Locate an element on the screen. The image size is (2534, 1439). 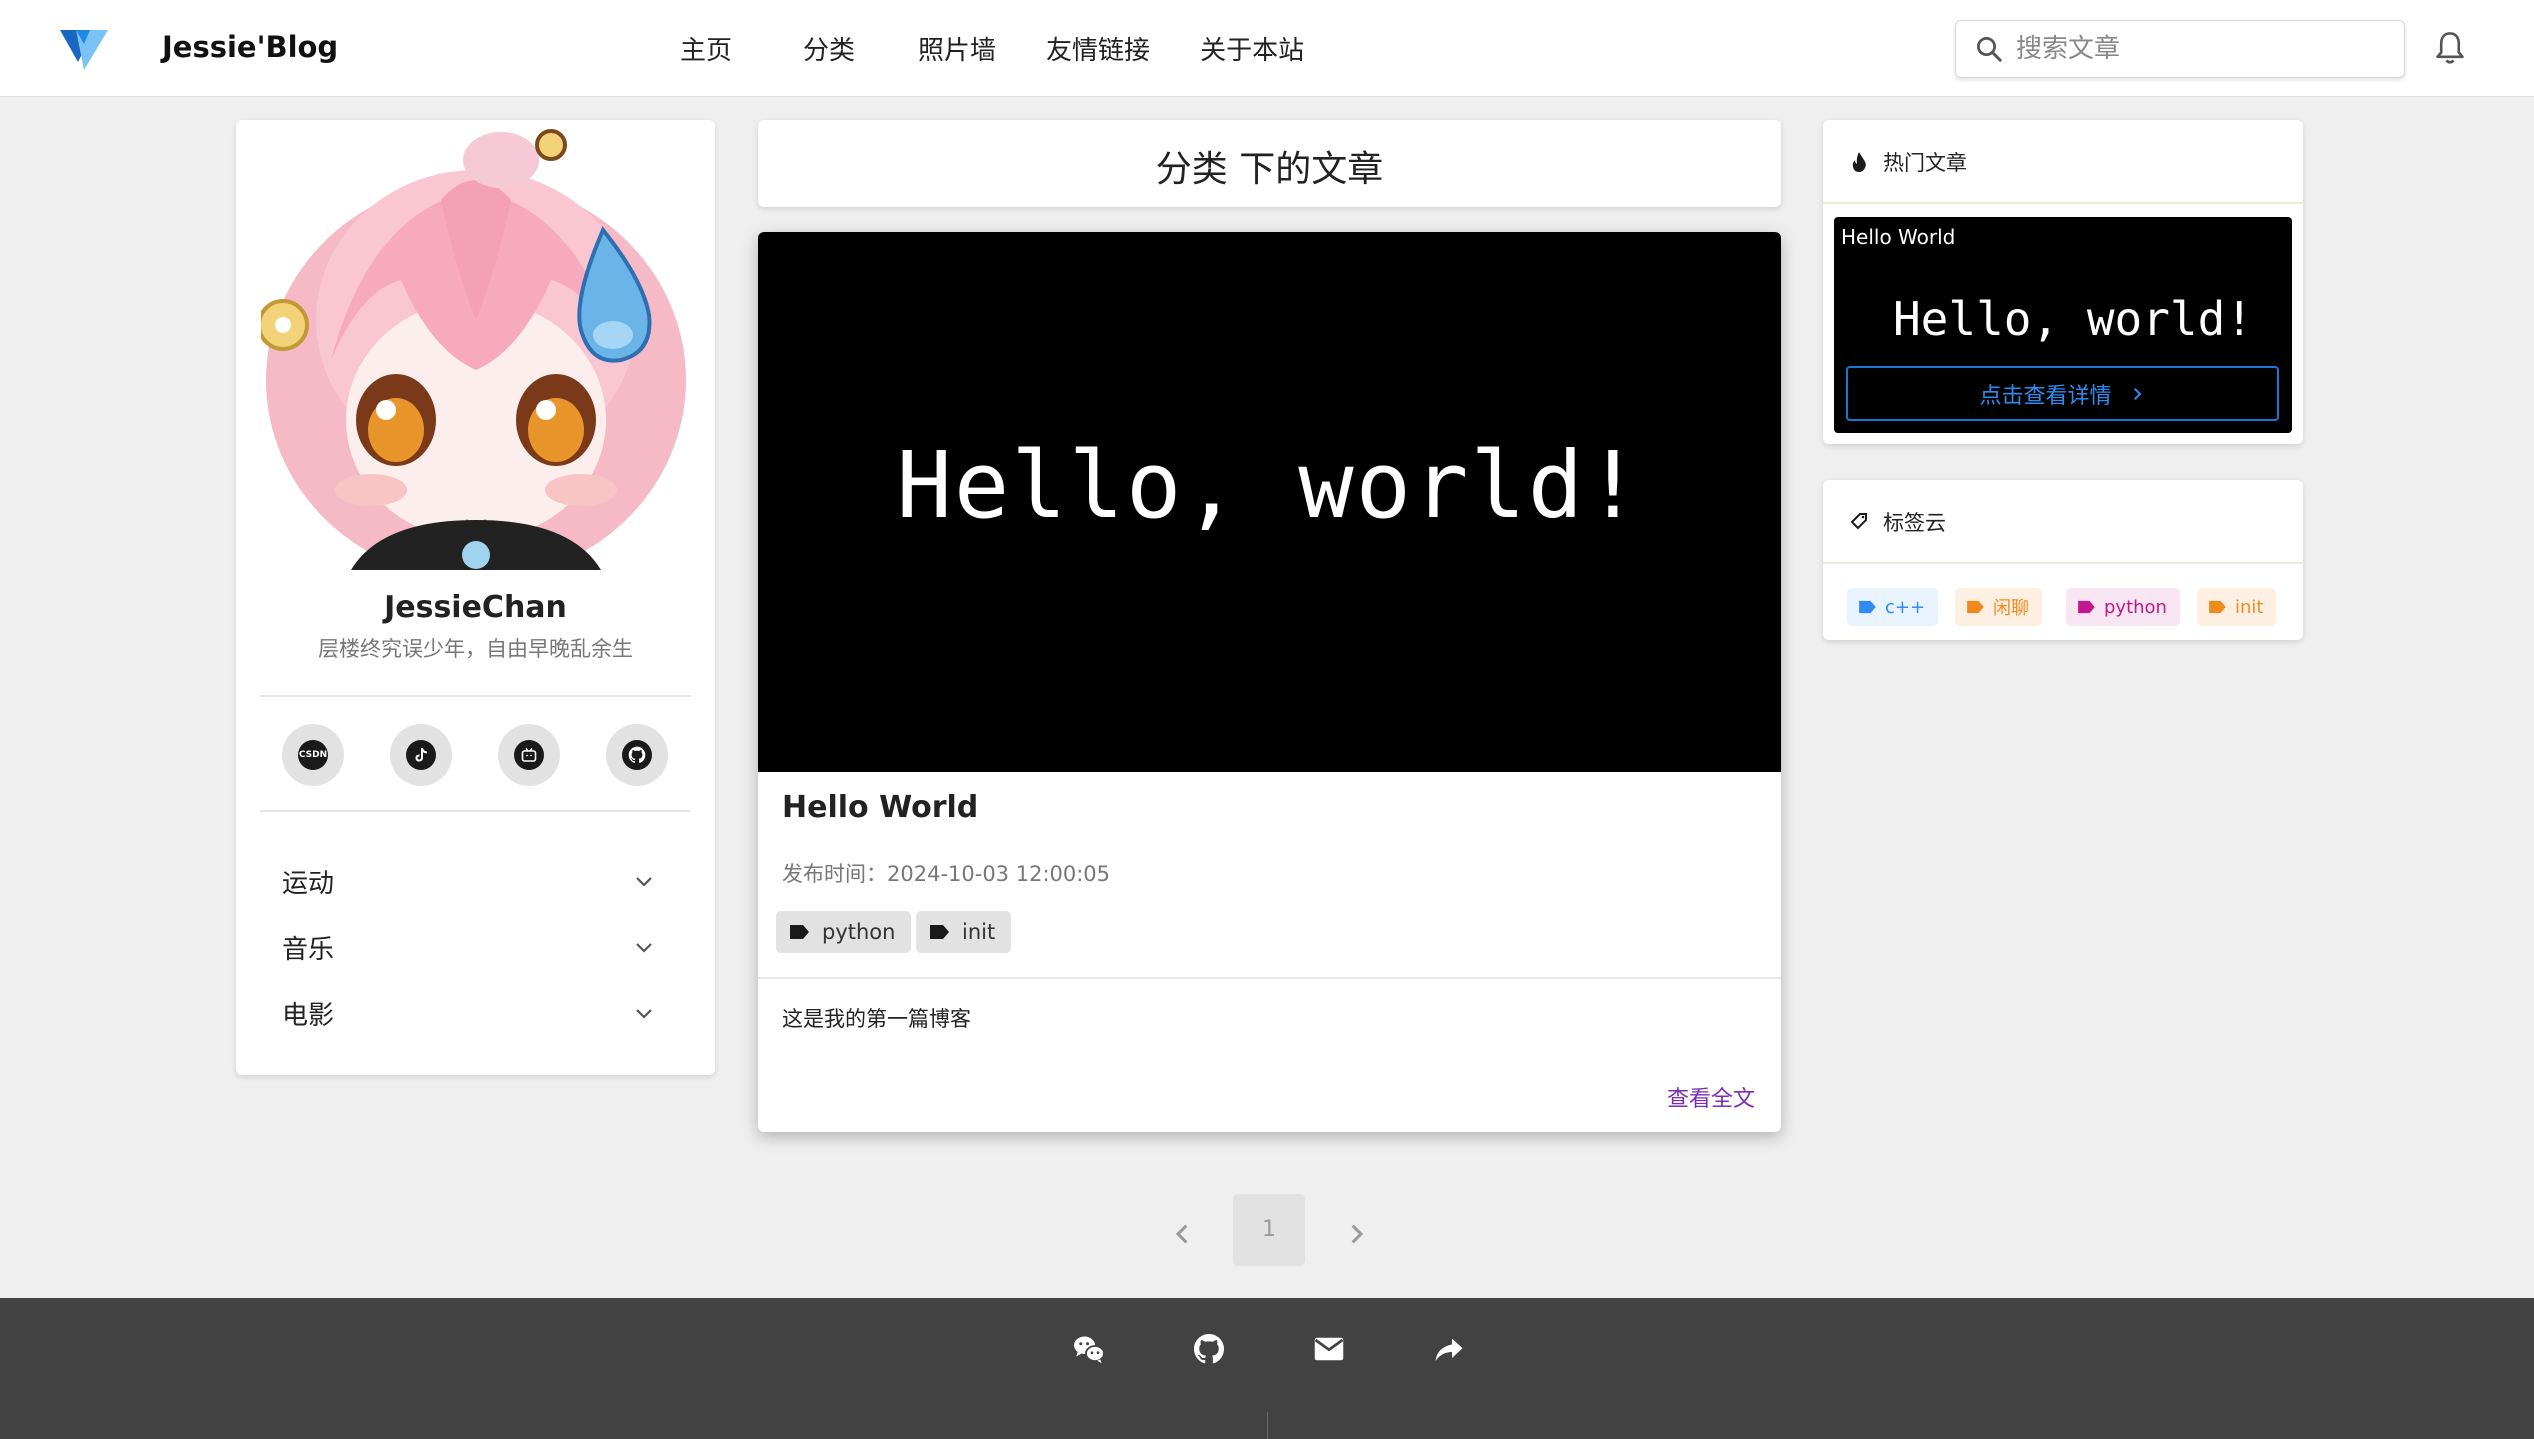
tag-outline-icon is located at coordinates (1858, 521).